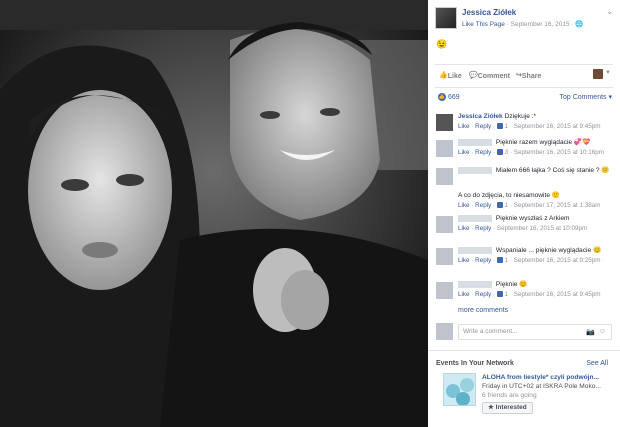 Image resolution: width=620 pixels, height=427 pixels. What do you see at coordinates (483, 24) in the screenshot?
I see `like-page-link: Like This Page` at bounding box center [483, 24].